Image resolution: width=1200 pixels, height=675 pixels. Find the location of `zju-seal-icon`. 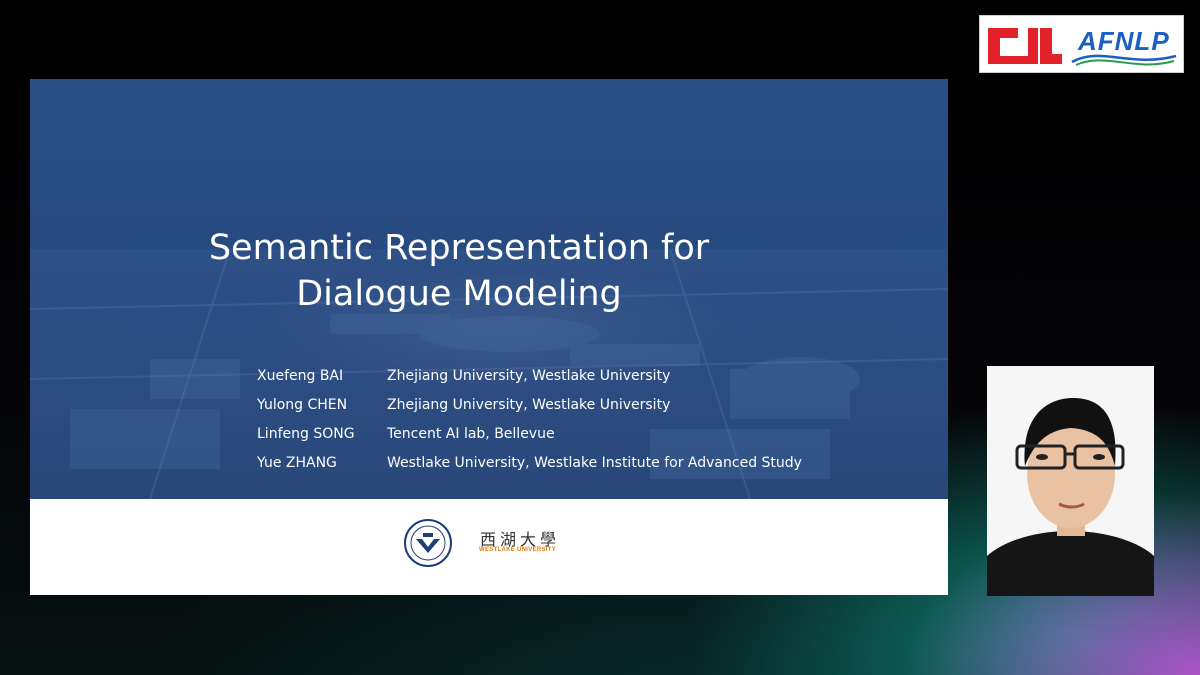

zju-seal-icon is located at coordinates (428, 543).